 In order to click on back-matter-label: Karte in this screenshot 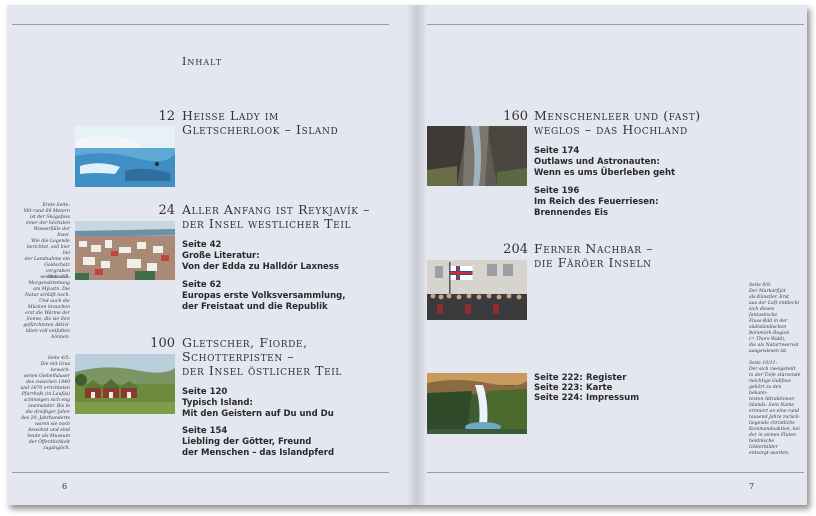, I will do `click(599, 388)`.